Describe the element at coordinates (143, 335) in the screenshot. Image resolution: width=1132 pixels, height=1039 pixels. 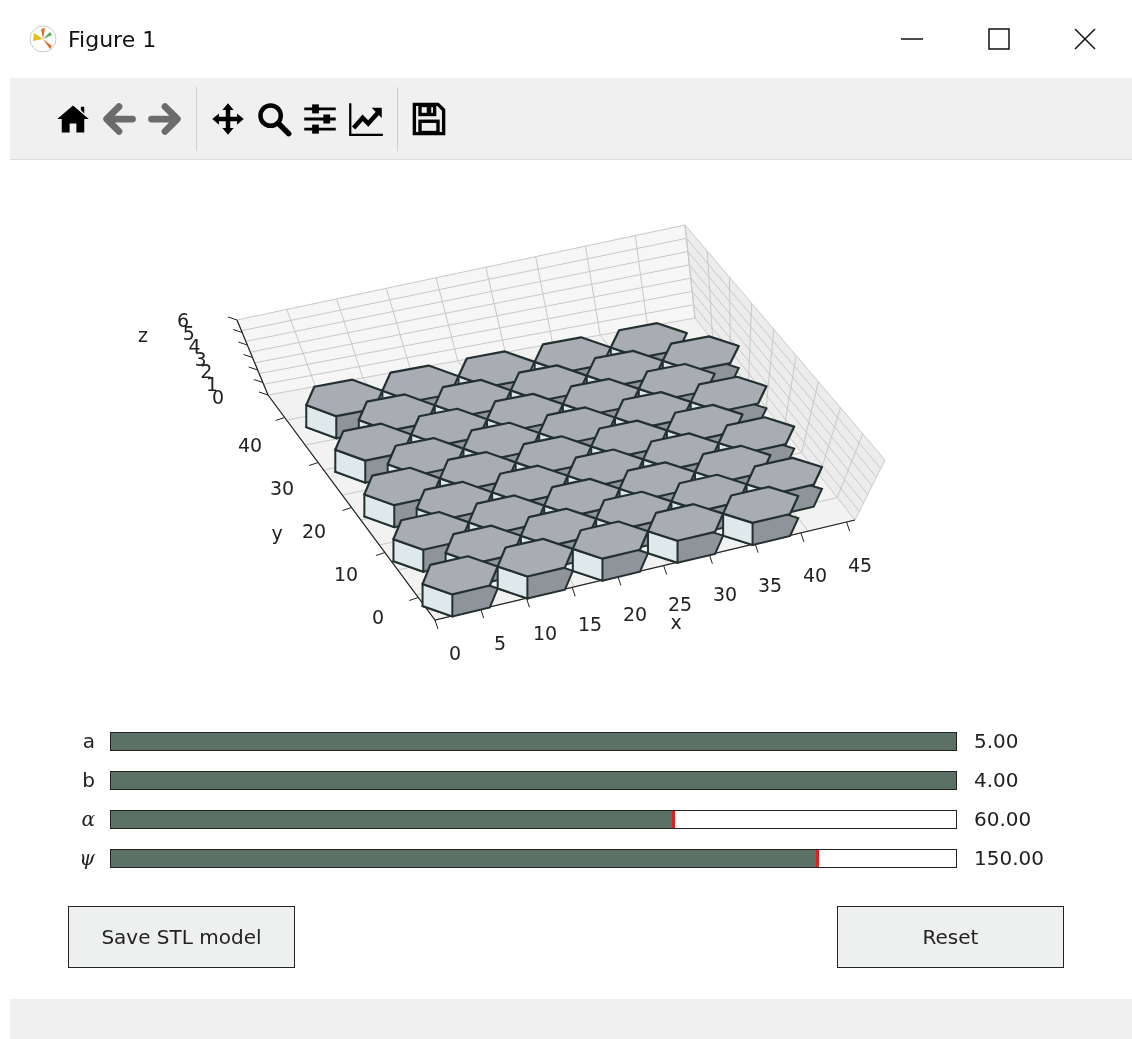
I see `z-axis-label: z` at that location.